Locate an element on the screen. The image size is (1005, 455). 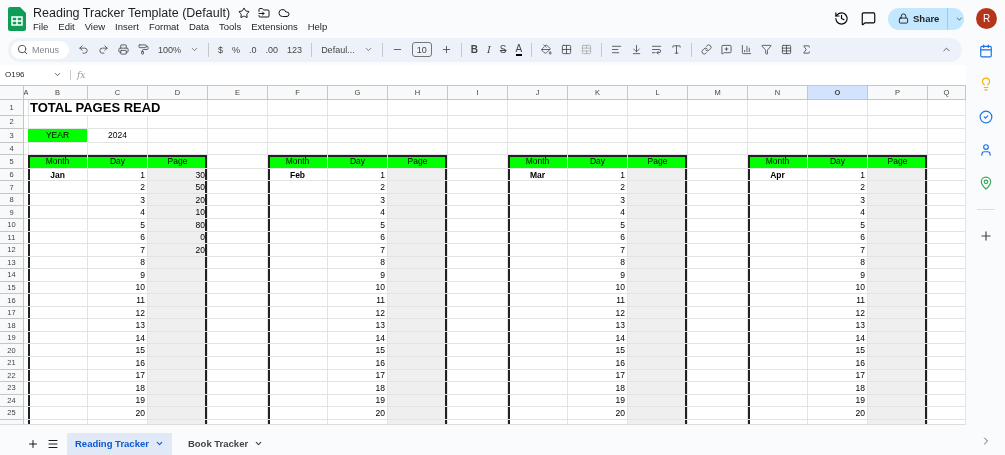
align-icon is located at coordinates (617, 50).